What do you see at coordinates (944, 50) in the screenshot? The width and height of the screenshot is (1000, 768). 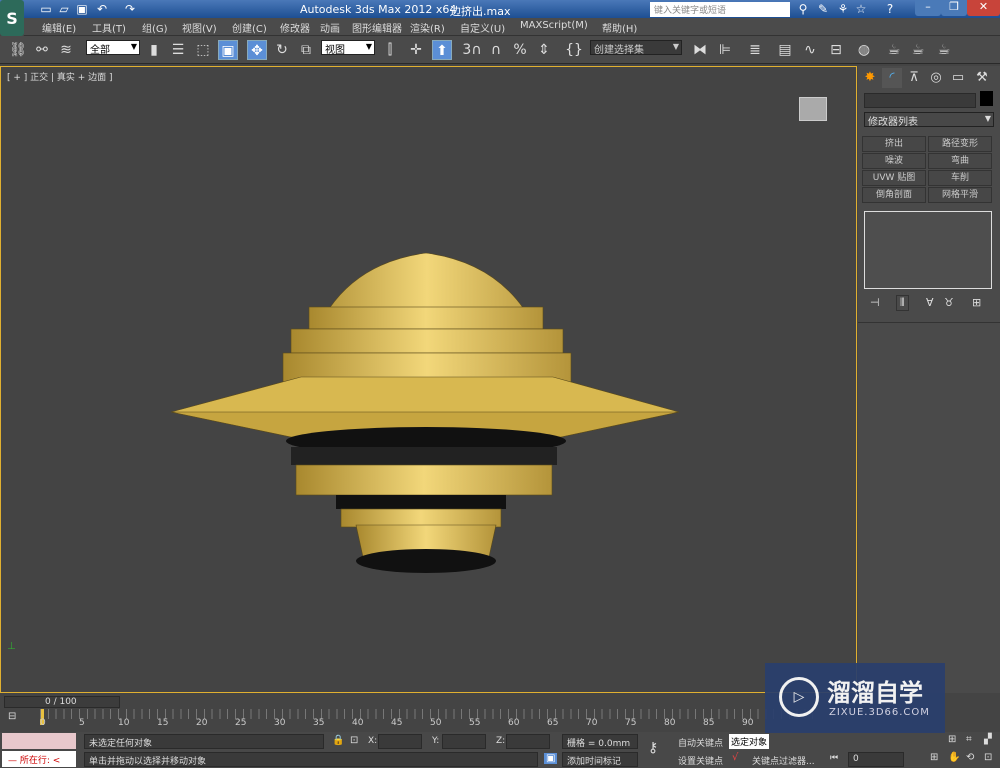 I see `render-icon: ☕` at bounding box center [944, 50].